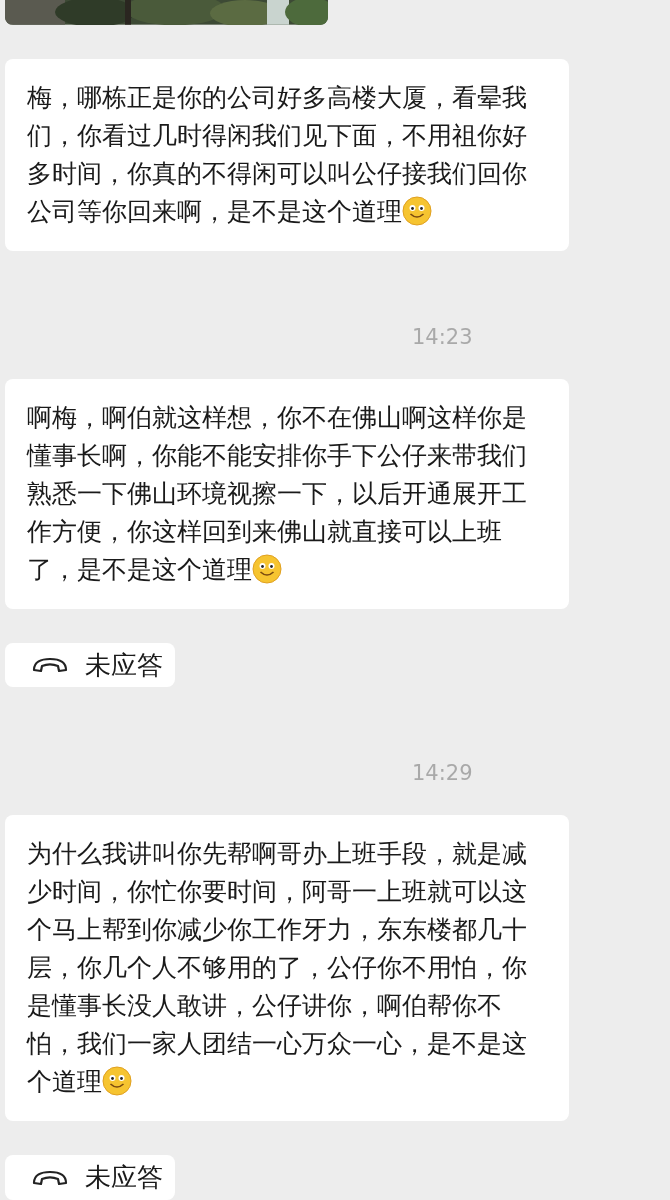  I want to click on message-text: 啊梅，啊伯就这样想，你不在佛山啊这样你是懂事长啊，你能不能安排你手下公仔来带我们熟悉一下佛山环境视擦一下，以后开通展开工作方便，你这样回到来佛山就直接可以上班了，是不是这个道理, so click(277, 493).